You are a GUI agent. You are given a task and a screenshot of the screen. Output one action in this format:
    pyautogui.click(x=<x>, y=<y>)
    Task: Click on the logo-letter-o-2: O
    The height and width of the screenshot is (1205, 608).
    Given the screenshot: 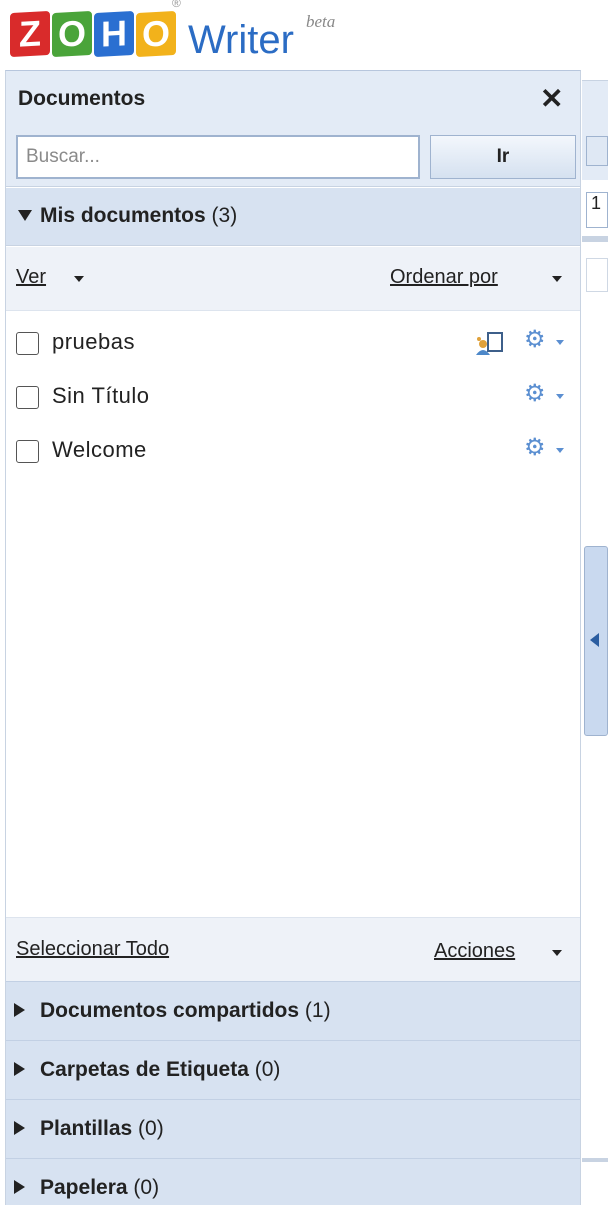 What is the action you would take?
    pyautogui.click(x=156, y=34)
    